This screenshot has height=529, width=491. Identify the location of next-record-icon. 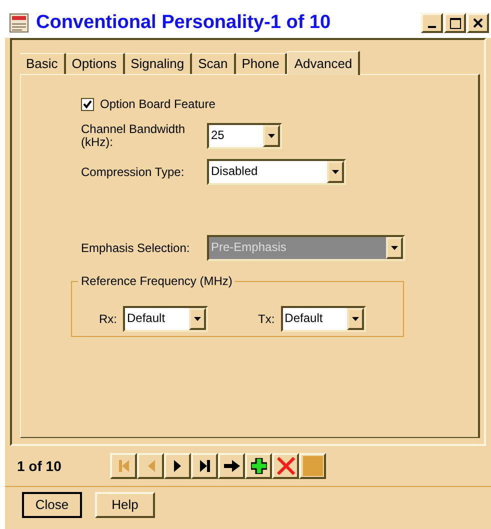
(178, 466).